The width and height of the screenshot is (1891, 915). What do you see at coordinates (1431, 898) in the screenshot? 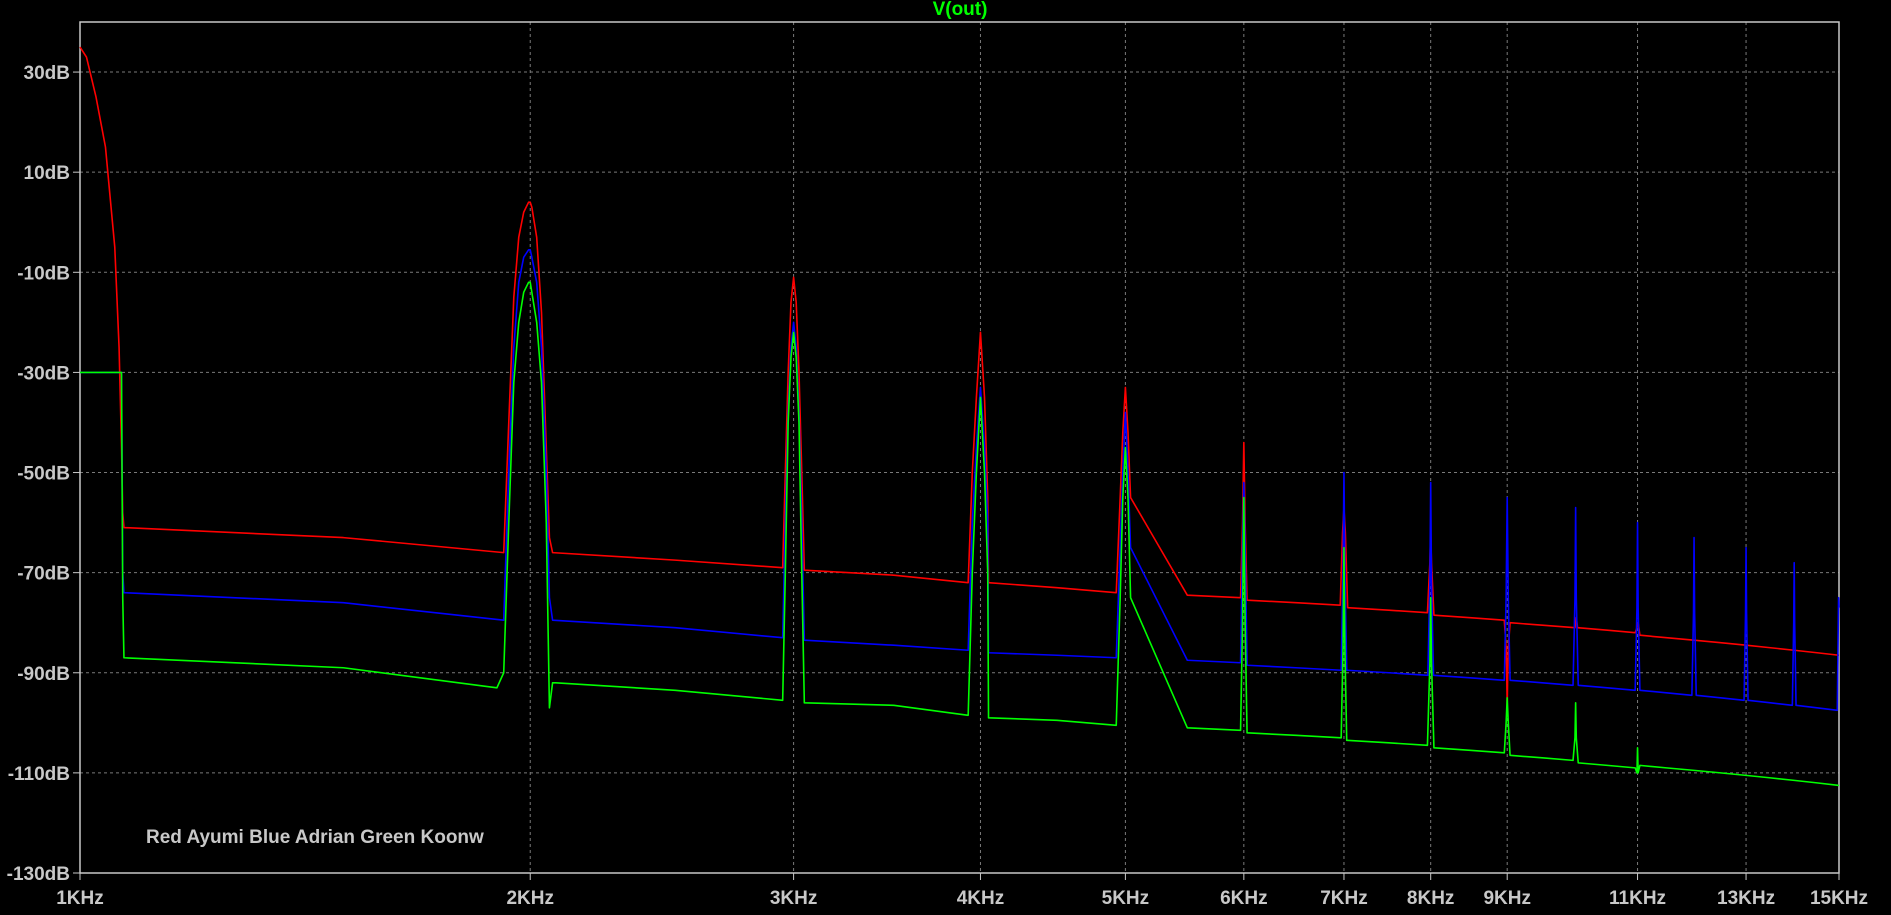
I see `x-tick-label: 8KHz` at bounding box center [1431, 898].